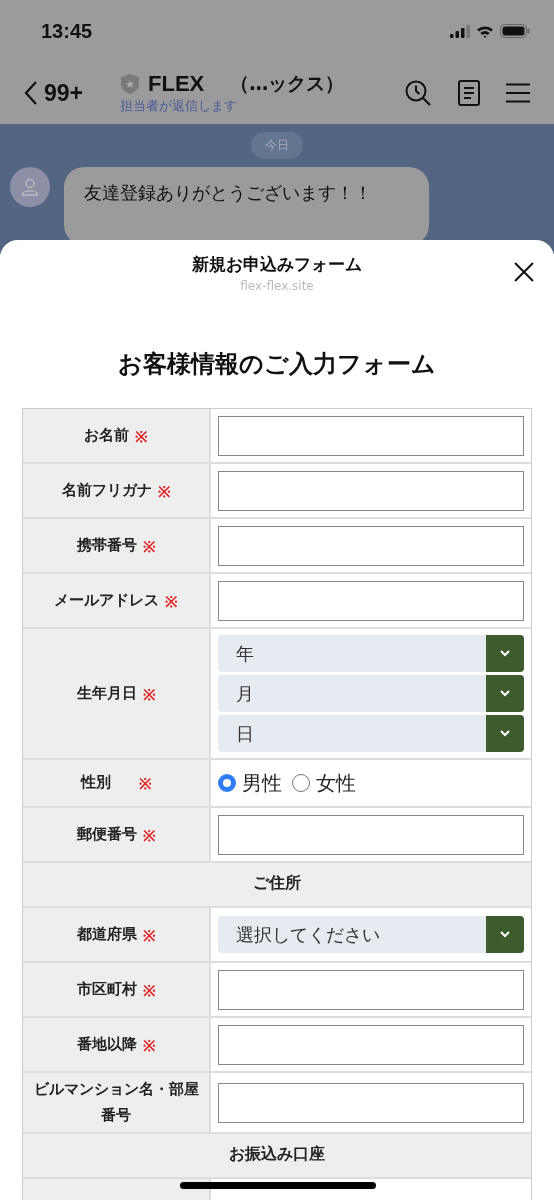 The image size is (554, 1200). What do you see at coordinates (250, 783) in the screenshot?
I see `radio-option: 男性` at bounding box center [250, 783].